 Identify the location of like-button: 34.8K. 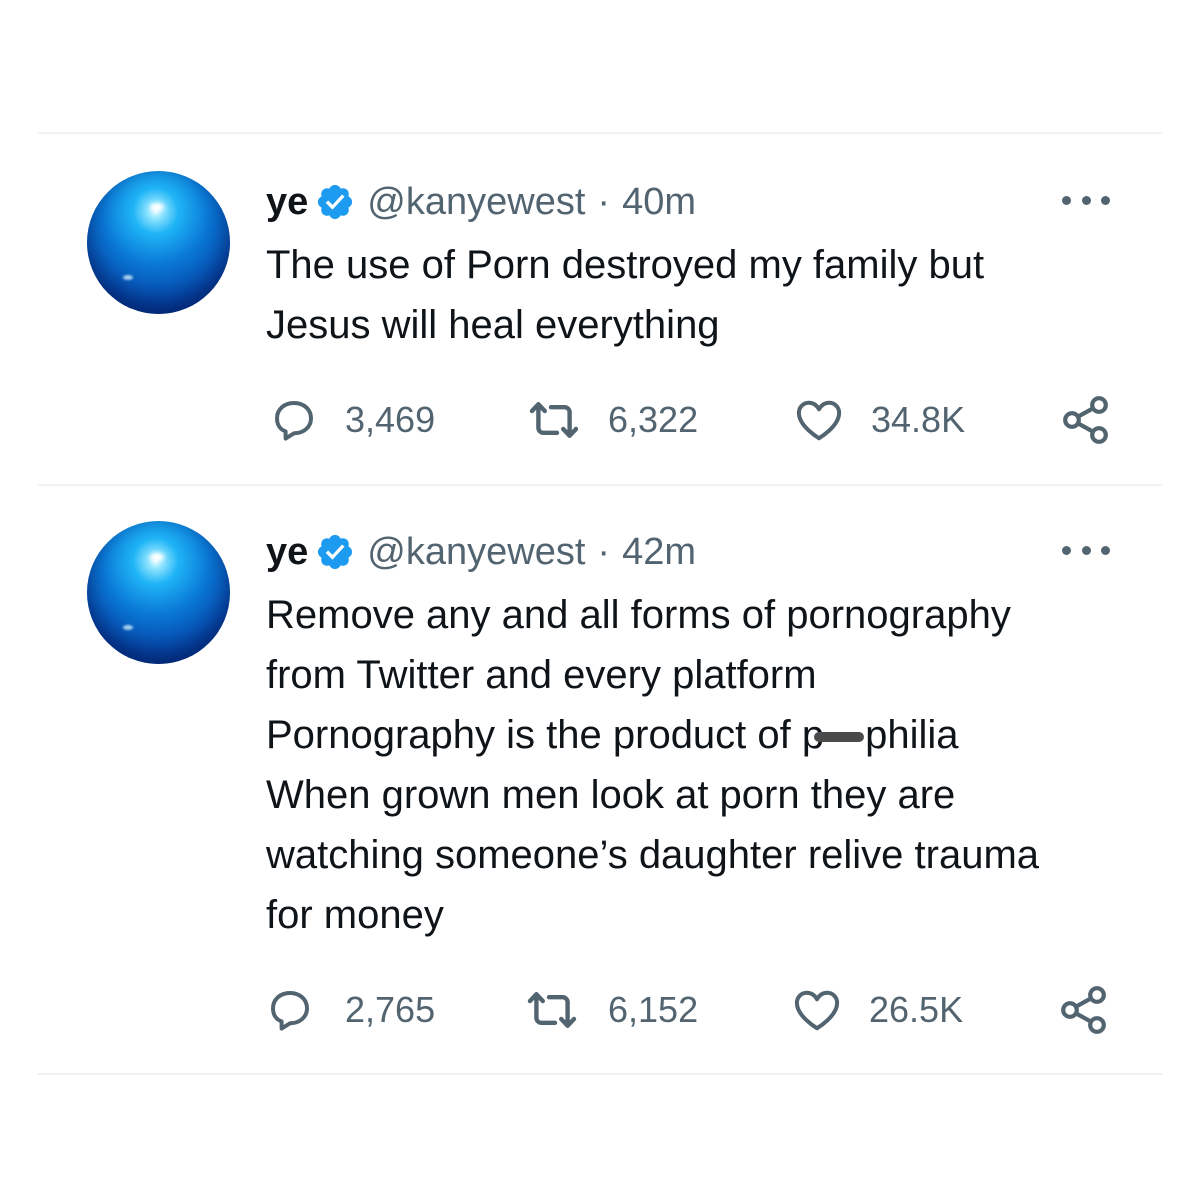
(879, 420).